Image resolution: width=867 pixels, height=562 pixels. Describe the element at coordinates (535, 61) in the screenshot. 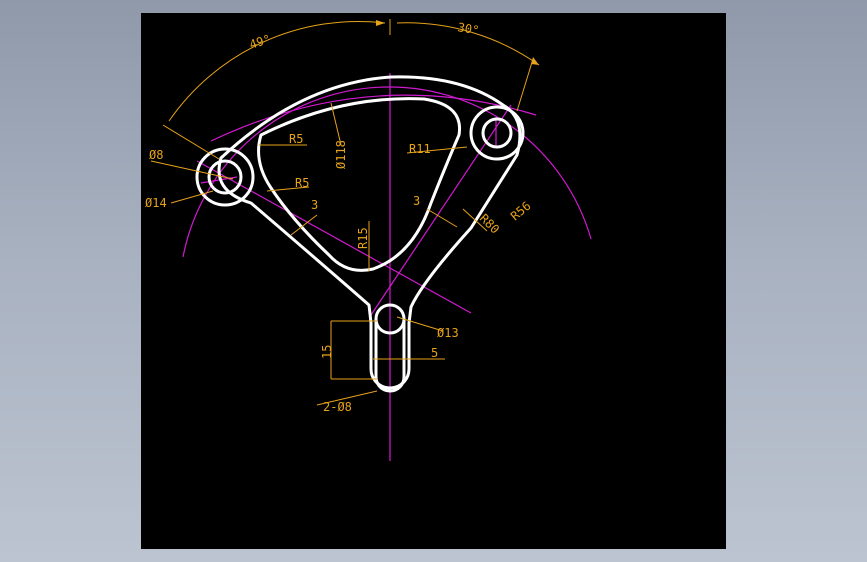

I see `angle-30-arrow` at that location.